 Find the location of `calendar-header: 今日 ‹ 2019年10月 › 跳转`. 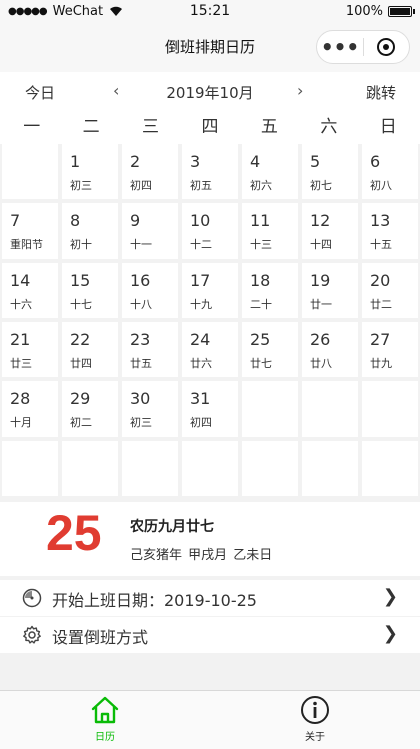

calendar-header: 今日 ‹ 2019年10月 › 跳转 is located at coordinates (210, 92).